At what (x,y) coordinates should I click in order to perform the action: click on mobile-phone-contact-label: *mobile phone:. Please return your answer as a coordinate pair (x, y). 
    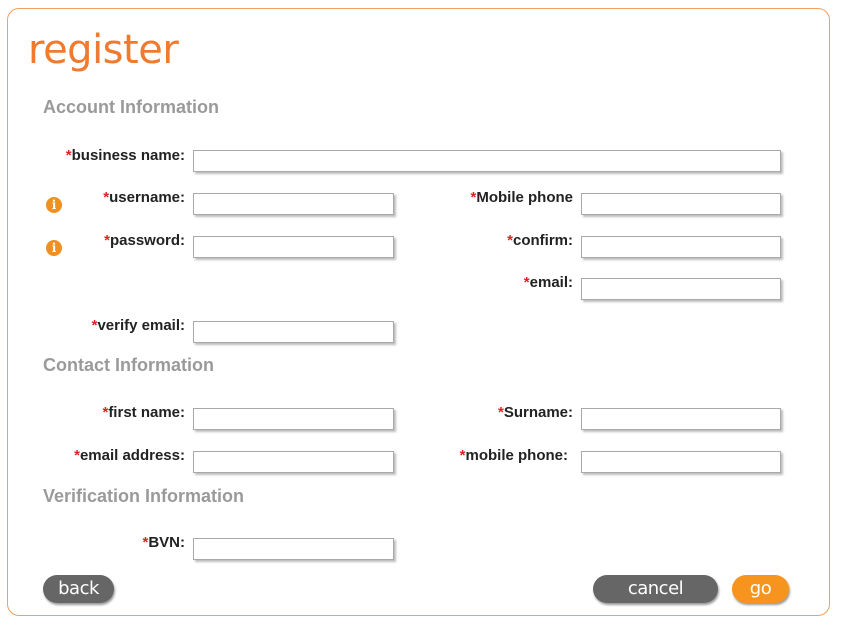
    Looking at the image, I should click on (513, 455).